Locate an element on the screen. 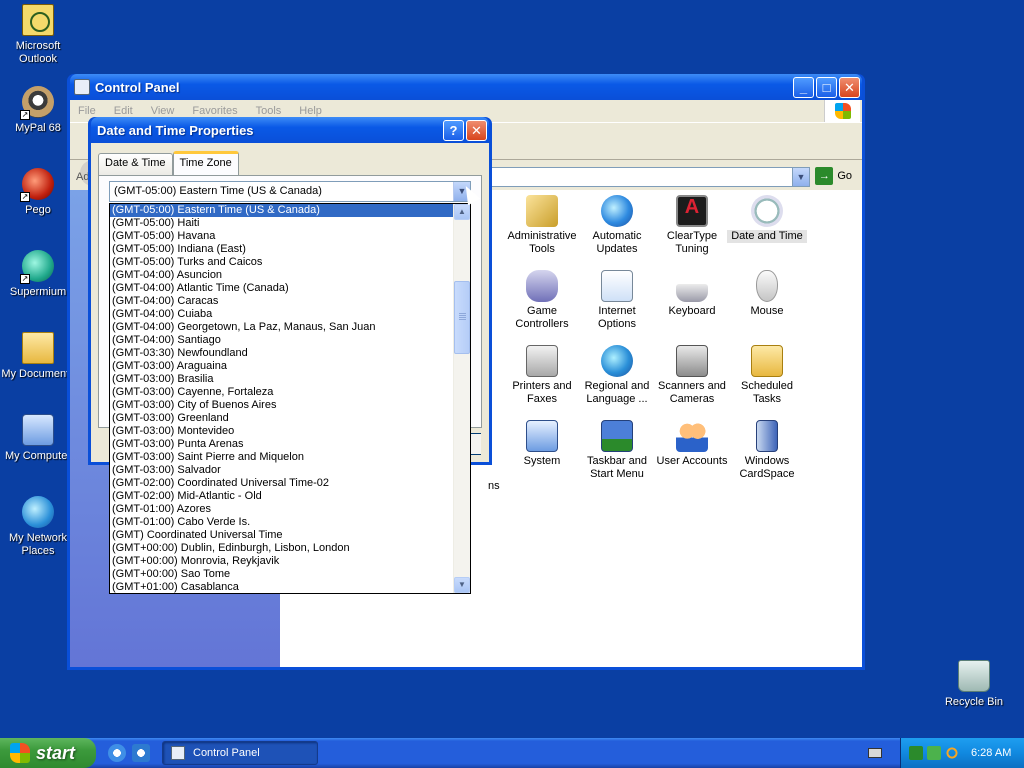  scroll-up-button: ▲ is located at coordinates (462, 212).